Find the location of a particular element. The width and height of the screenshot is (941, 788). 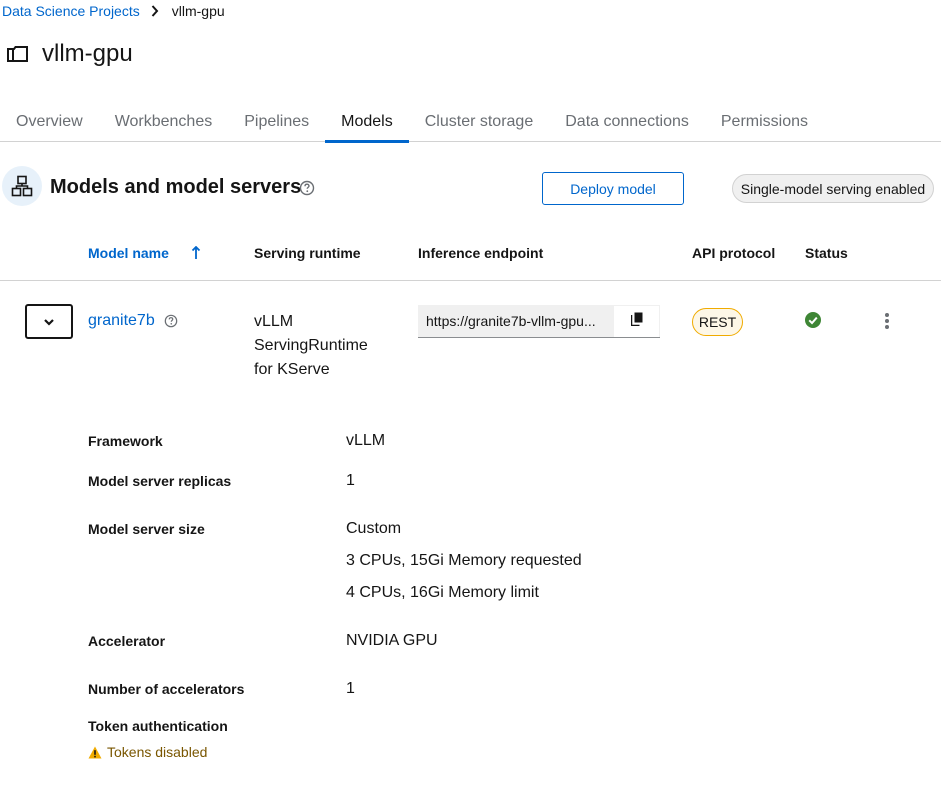

column-header-status: Status is located at coordinates (826, 253).